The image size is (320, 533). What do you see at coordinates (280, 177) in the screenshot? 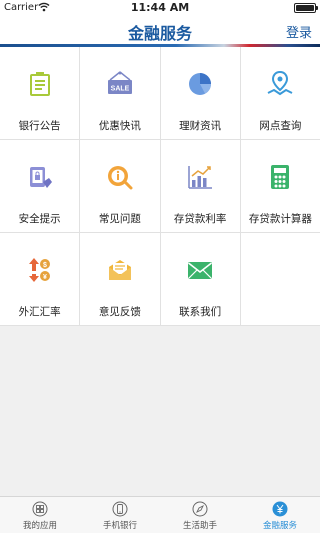
I see `calculator-icon` at bounding box center [280, 177].